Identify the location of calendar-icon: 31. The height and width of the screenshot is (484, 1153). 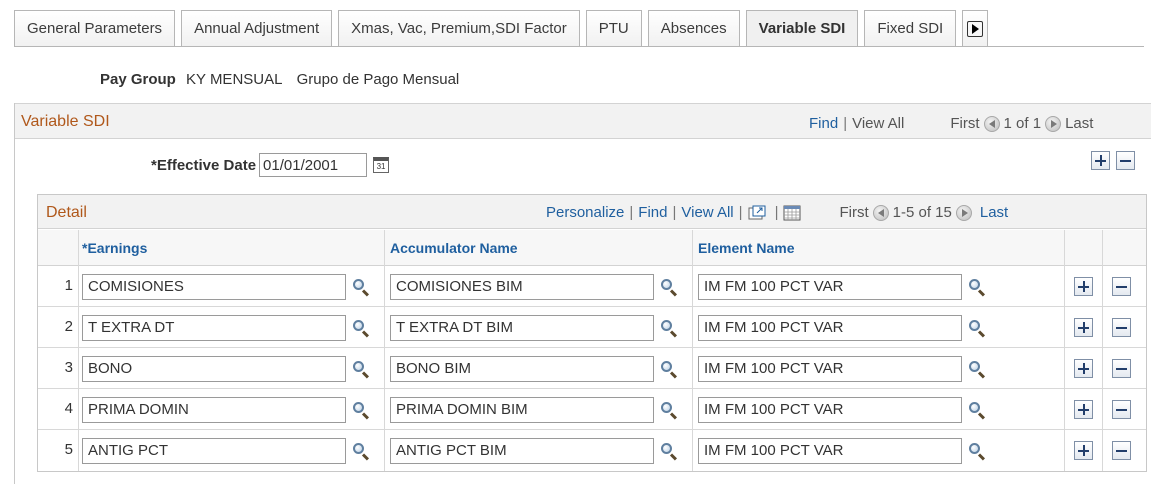
(381, 165).